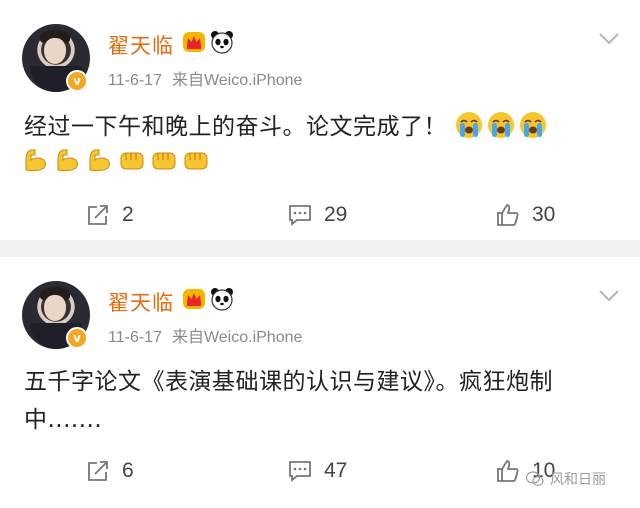 Image resolution: width=640 pixels, height=508 pixels. I want to click on watermark: 风和日丽, so click(566, 479).